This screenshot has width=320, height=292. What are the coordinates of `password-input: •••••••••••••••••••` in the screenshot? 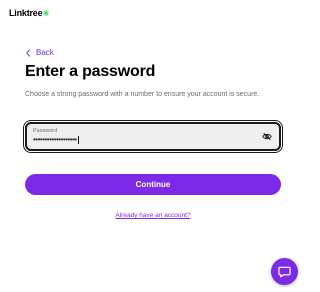 It's located at (56, 139).